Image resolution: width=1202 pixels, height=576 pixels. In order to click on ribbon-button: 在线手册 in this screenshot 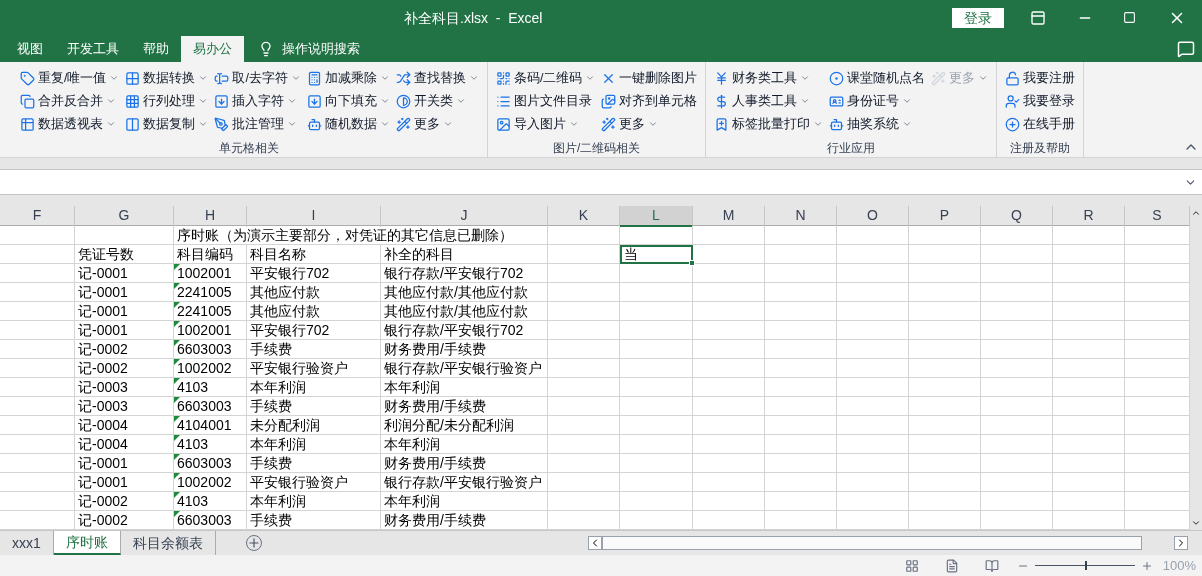, I will do `click(1040, 124)`.